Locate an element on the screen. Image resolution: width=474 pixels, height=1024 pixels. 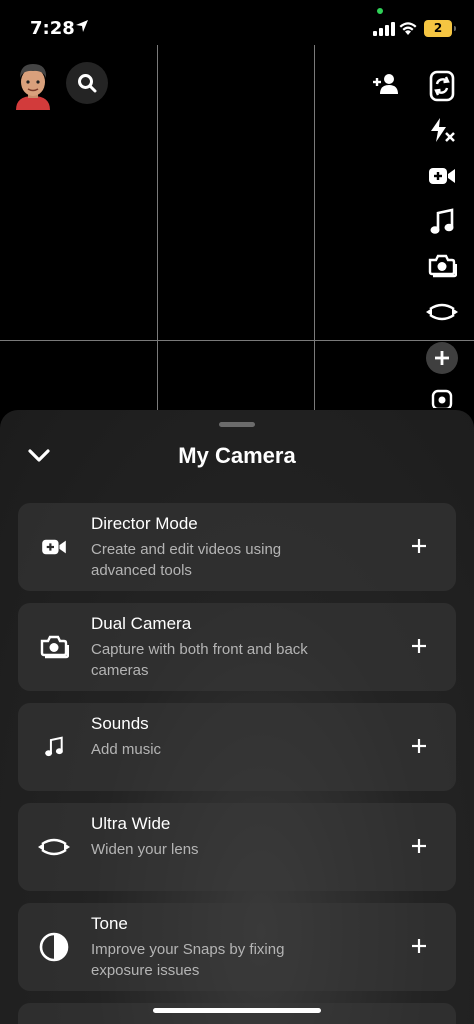
camera-in-use-indicator is located at coordinates (380, 11).